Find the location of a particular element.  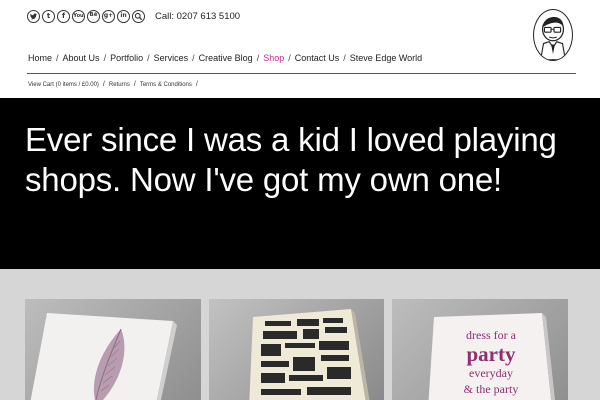

poster-line-3: everyday is located at coordinates (491, 373).